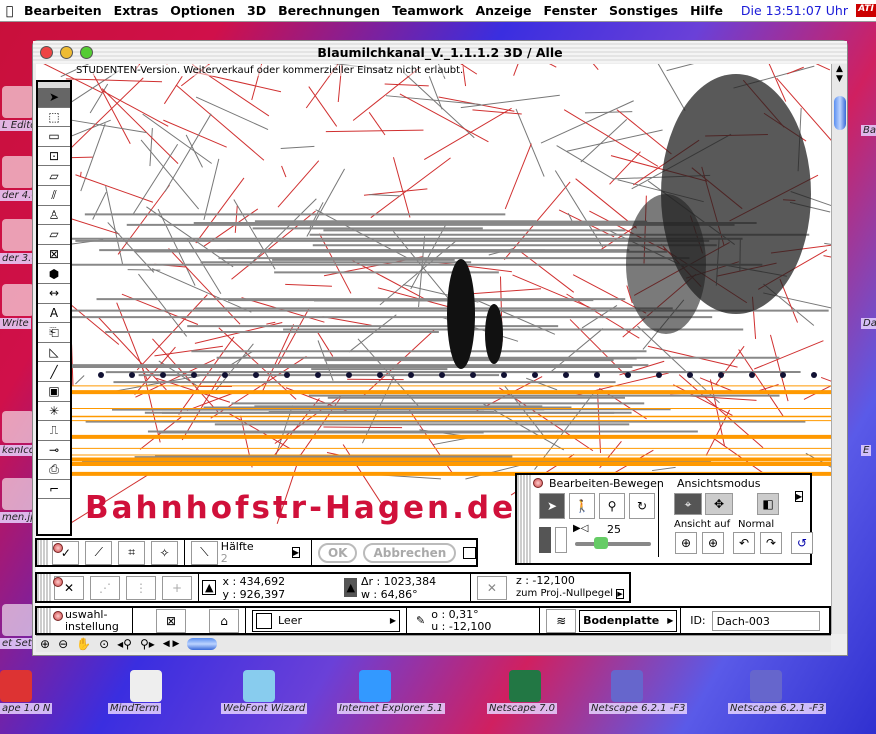  I want to click on layer-icon: ≋, so click(561, 620).